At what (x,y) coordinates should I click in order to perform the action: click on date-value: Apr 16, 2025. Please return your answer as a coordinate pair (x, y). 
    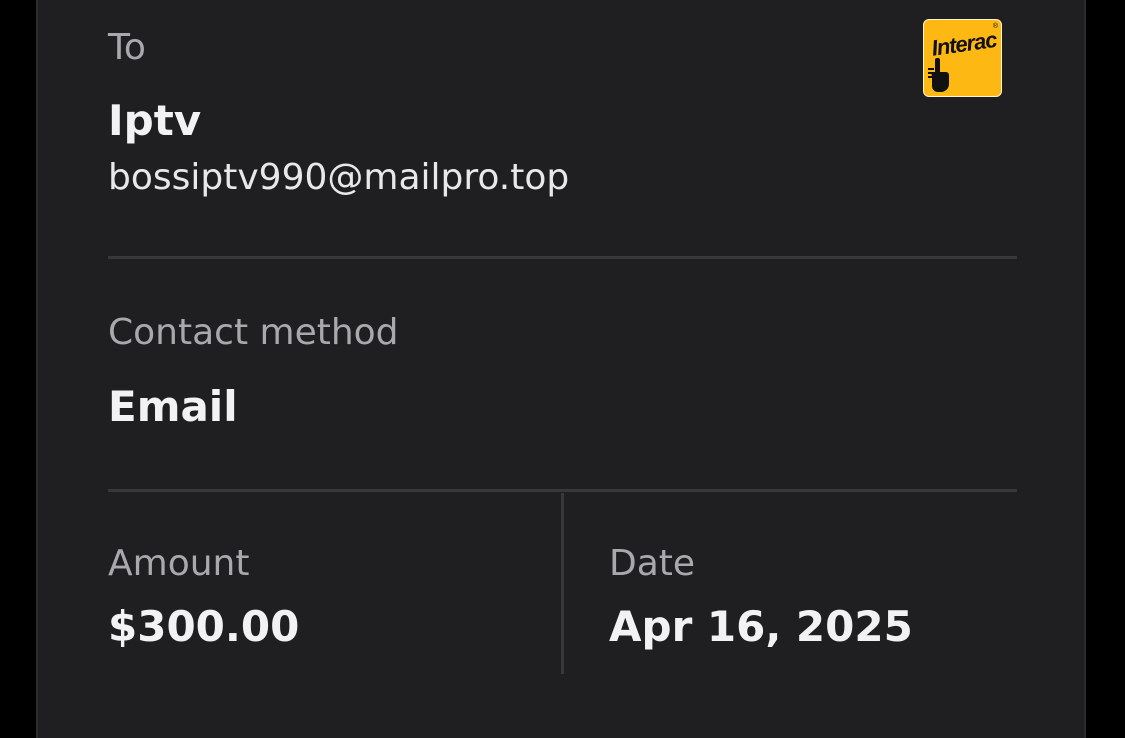
    Looking at the image, I should click on (761, 626).